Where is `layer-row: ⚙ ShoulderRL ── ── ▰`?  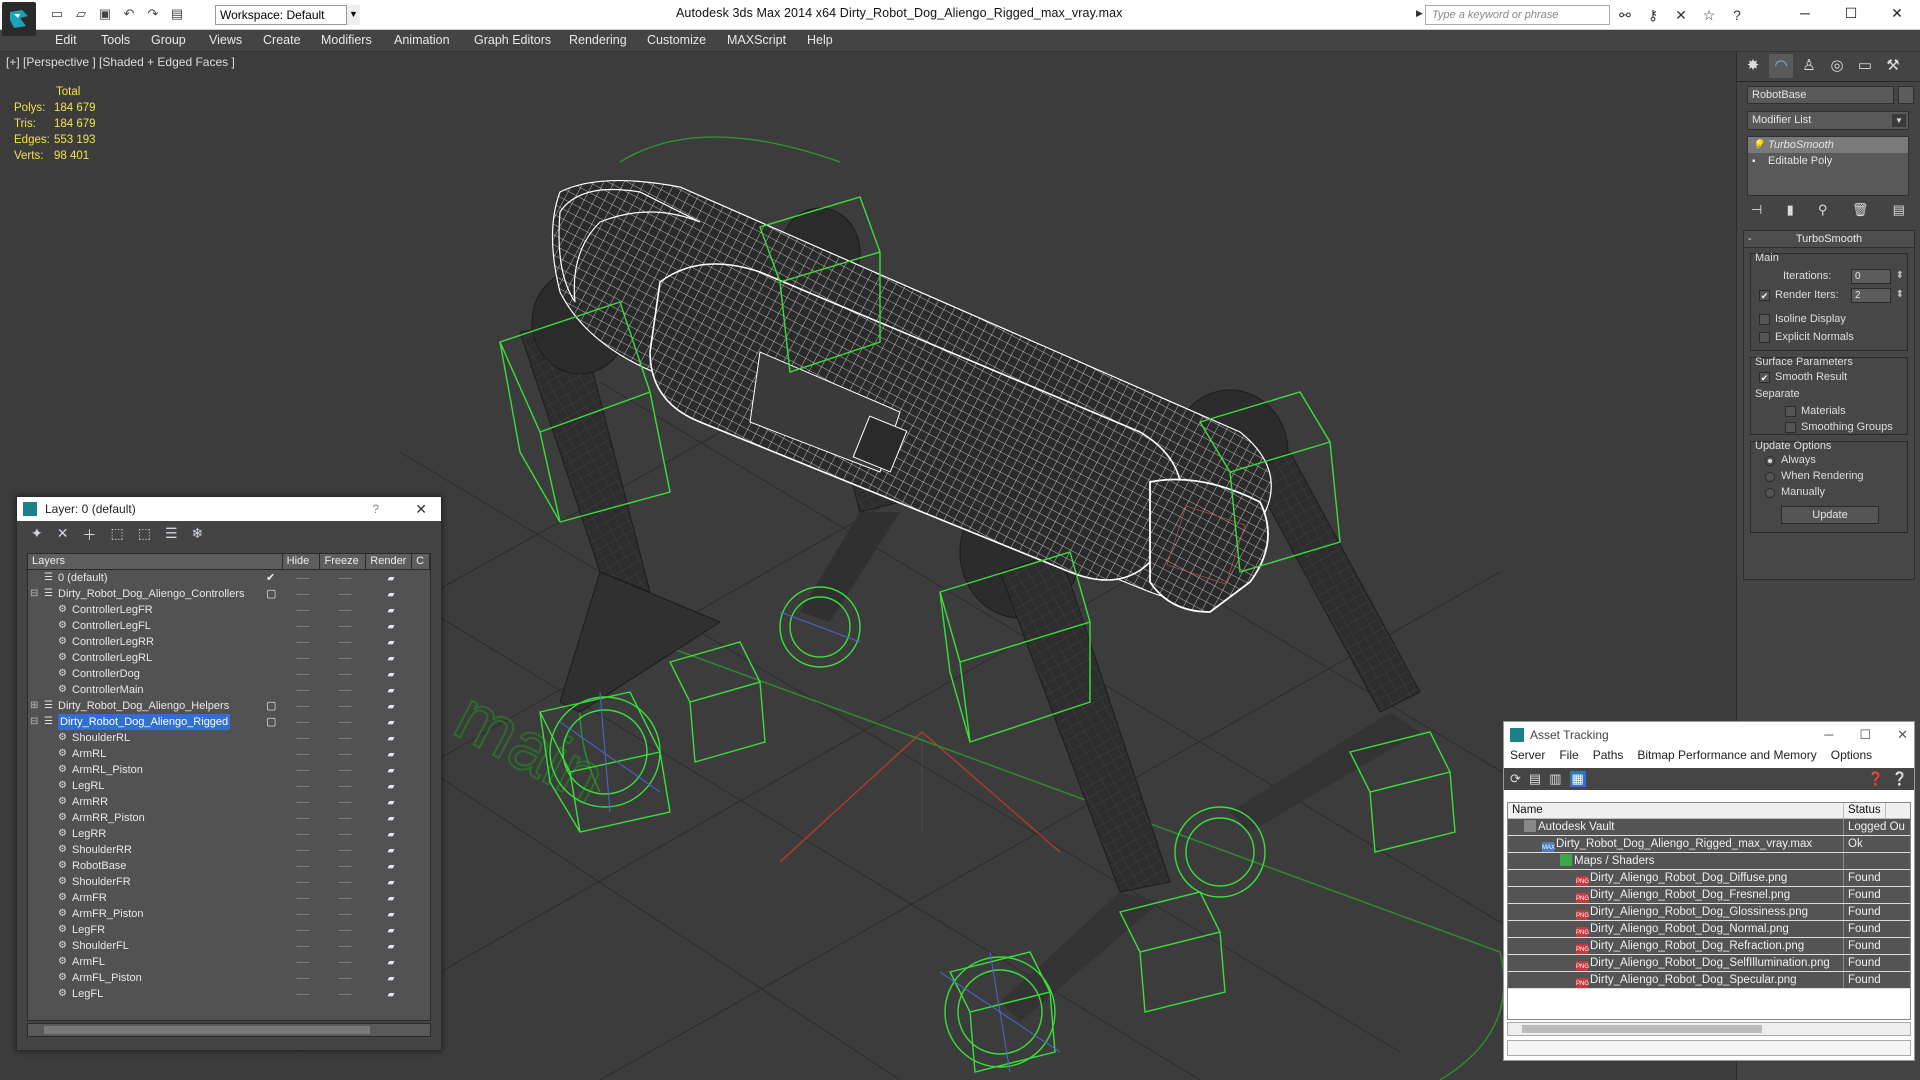
layer-row: ⚙ ShoulderRL ── ── ▰ is located at coordinates (229, 738).